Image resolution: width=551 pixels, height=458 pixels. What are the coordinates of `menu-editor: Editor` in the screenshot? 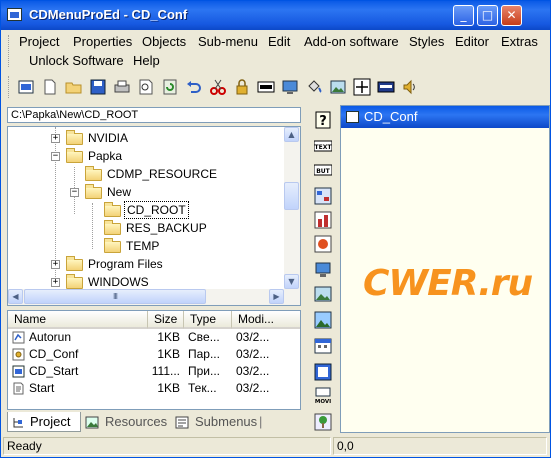 It's located at (472, 41).